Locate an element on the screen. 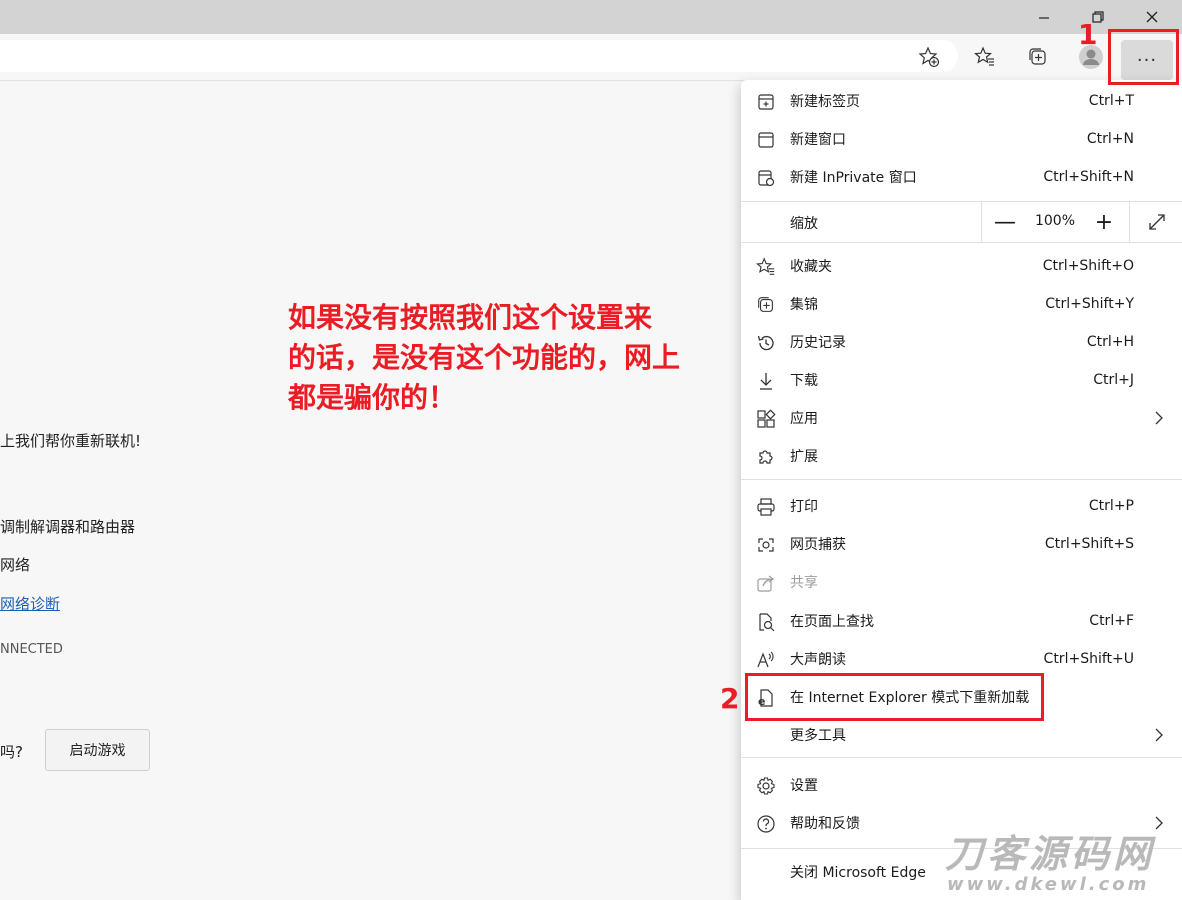  marker-number-1: 1 is located at coordinates (1088, 34).